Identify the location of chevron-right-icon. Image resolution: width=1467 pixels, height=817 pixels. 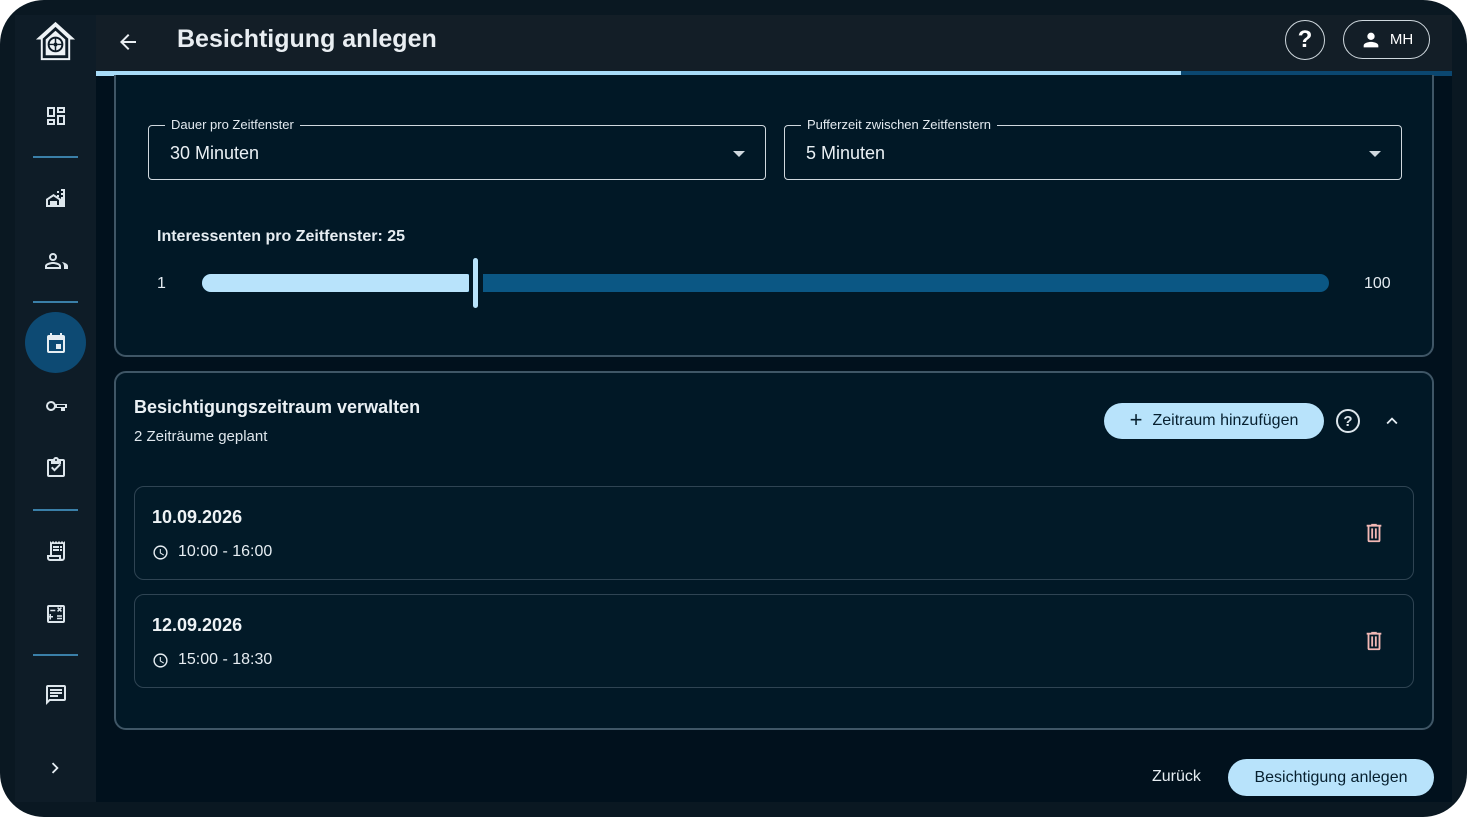
(55, 768).